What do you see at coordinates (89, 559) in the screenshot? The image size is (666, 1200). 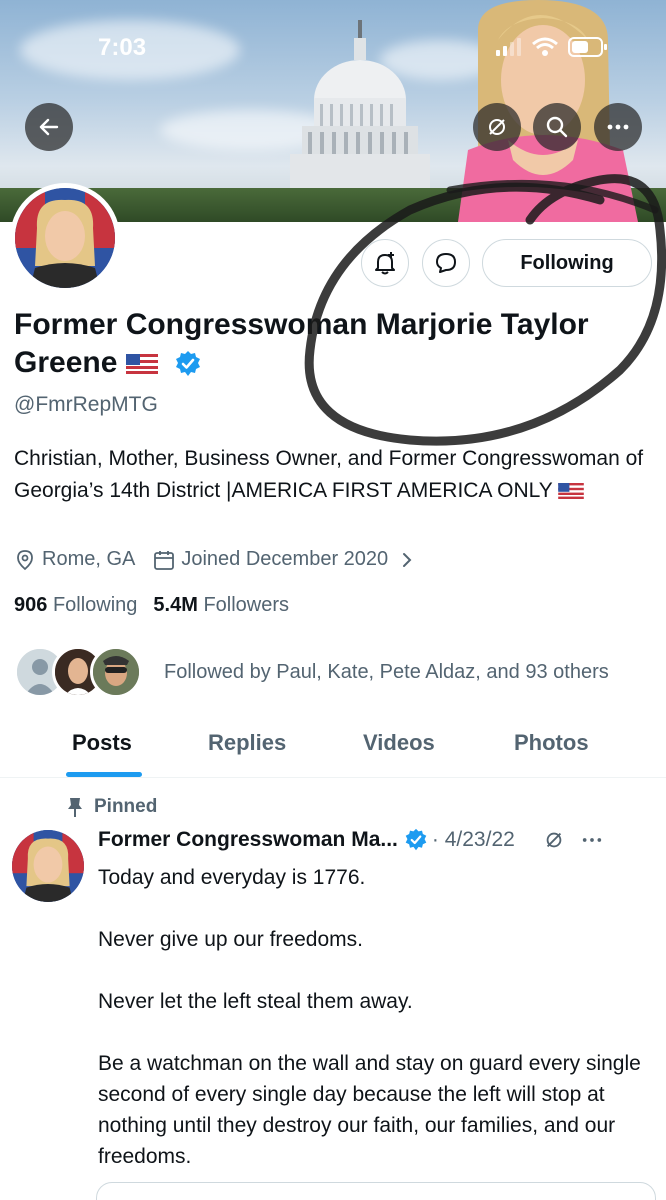 I see `location-text: Rome, GA` at bounding box center [89, 559].